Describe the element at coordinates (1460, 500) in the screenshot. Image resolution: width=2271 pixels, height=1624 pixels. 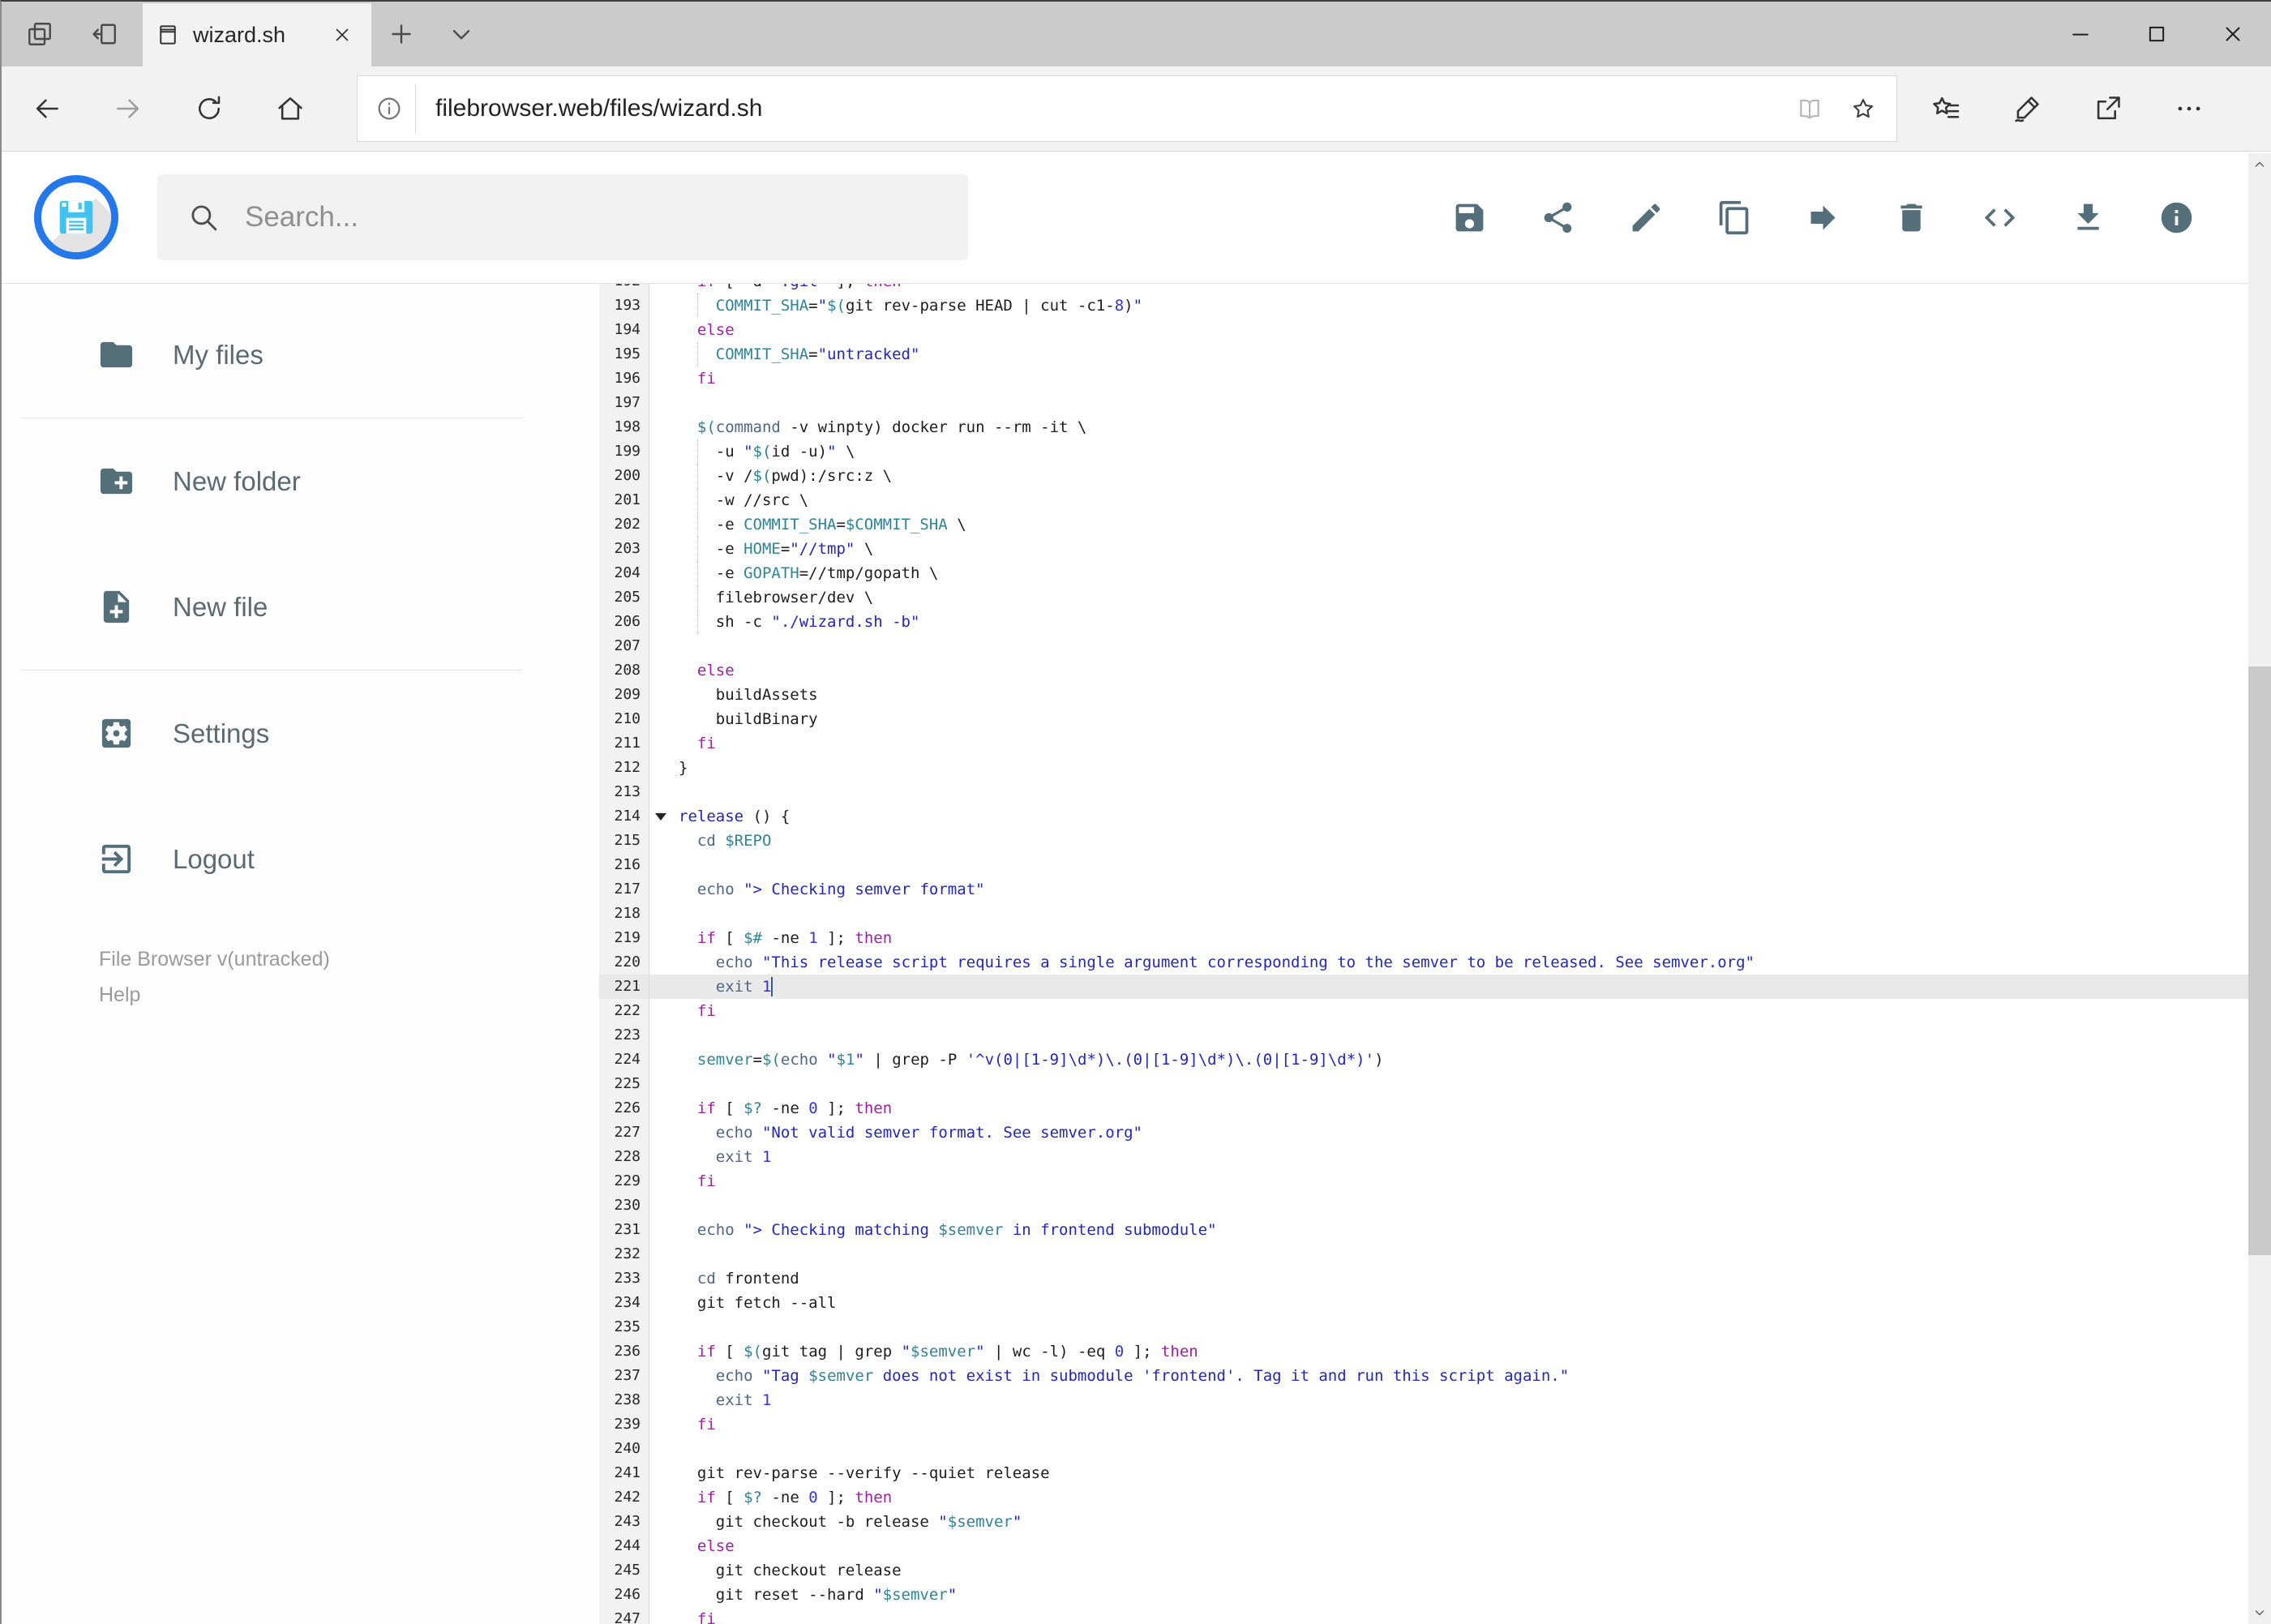
I see `code-text: -w //src \` at that location.